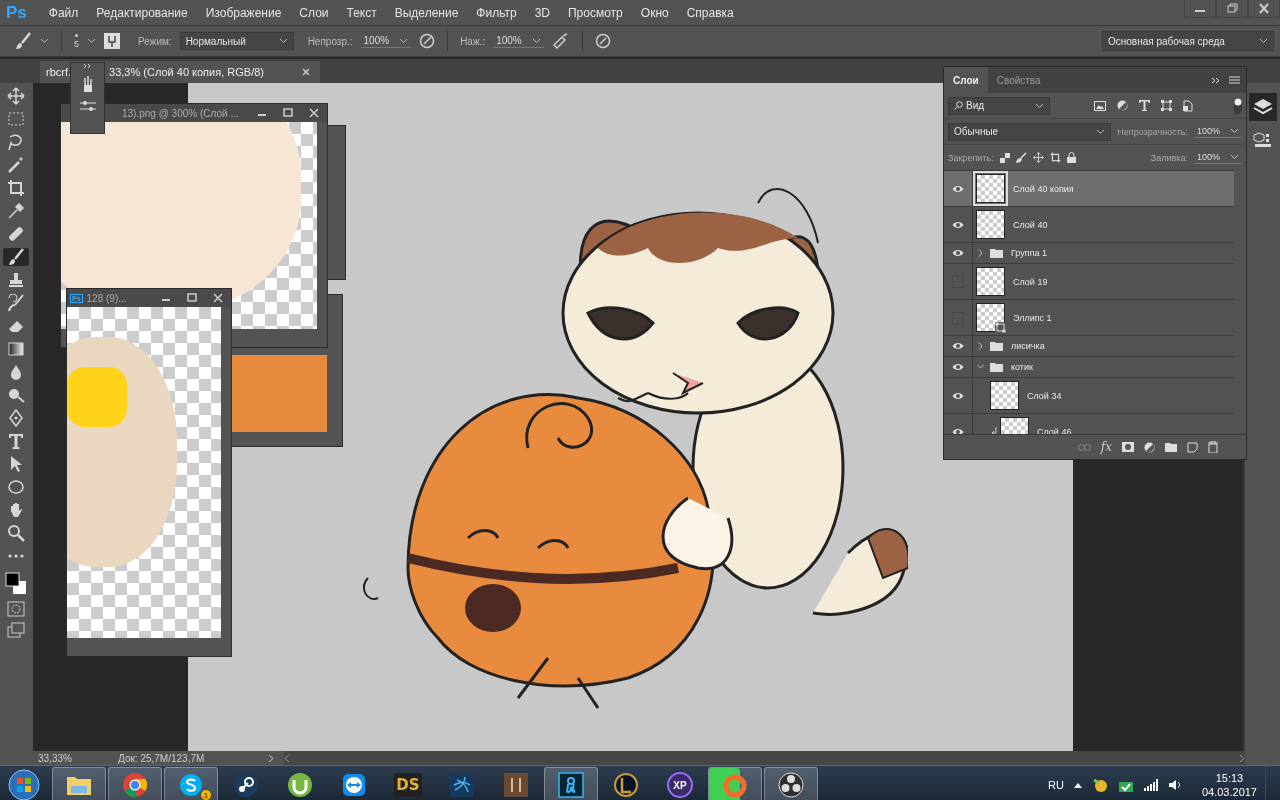 Image resolution: width=1280 pixels, height=800 pixels. What do you see at coordinates (1150, 785) in the screenshot?
I see `signal-icon` at bounding box center [1150, 785].